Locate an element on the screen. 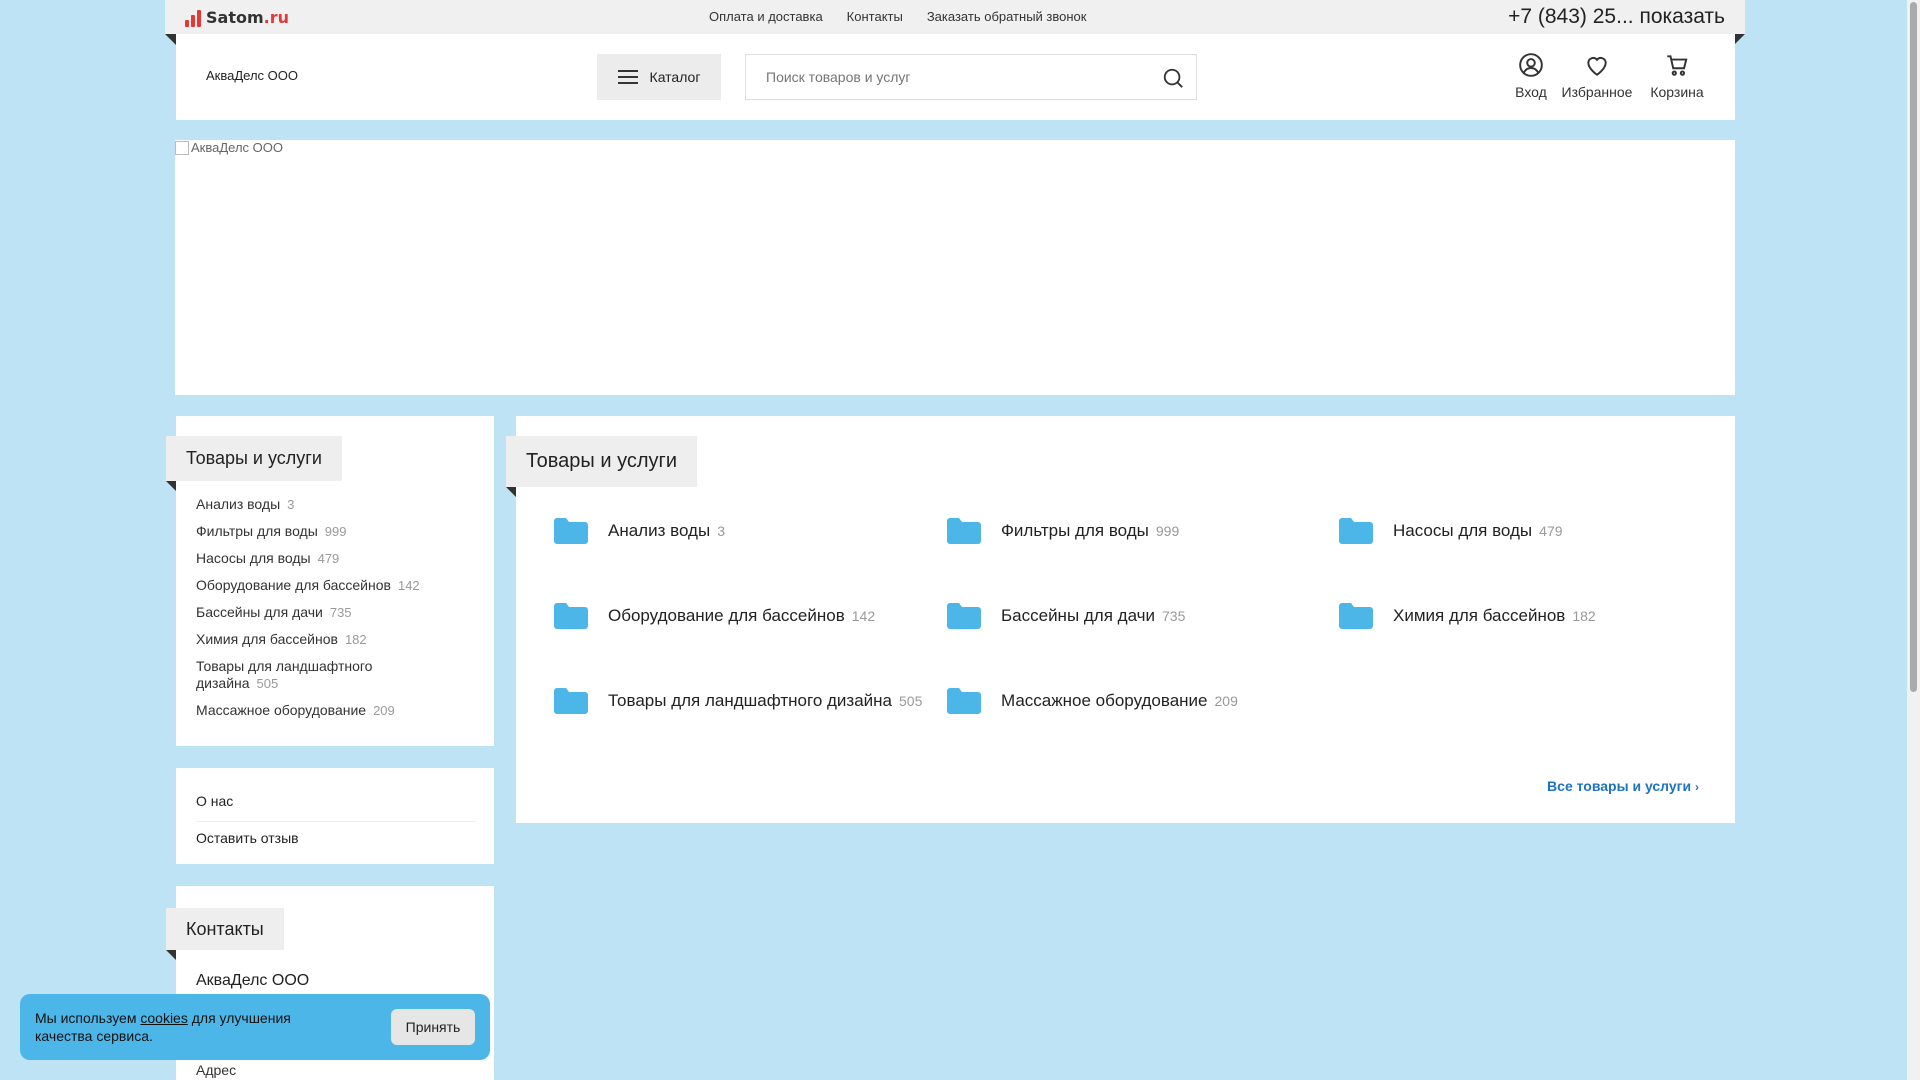 The height and width of the screenshot is (1080, 1920). sidebar-category-item: Бассейны для дачи 735 is located at coordinates (311, 612).